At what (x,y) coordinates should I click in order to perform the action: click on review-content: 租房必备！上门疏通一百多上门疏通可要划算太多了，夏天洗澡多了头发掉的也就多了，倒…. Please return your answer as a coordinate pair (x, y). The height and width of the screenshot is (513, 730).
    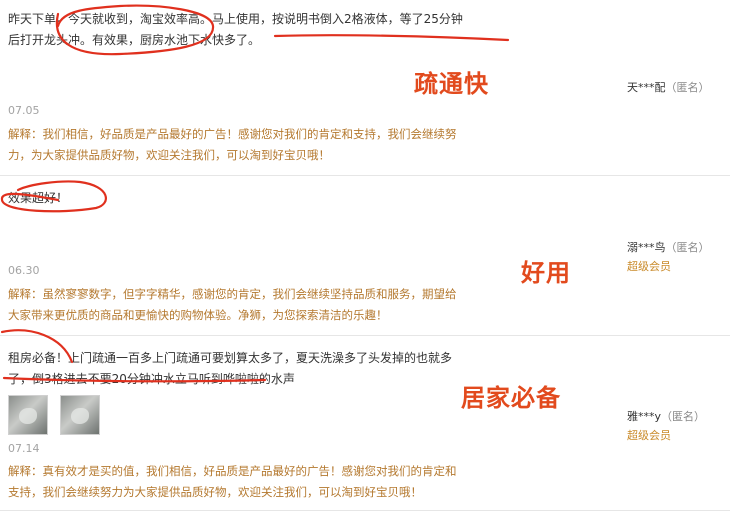
    Looking at the image, I should click on (230, 368).